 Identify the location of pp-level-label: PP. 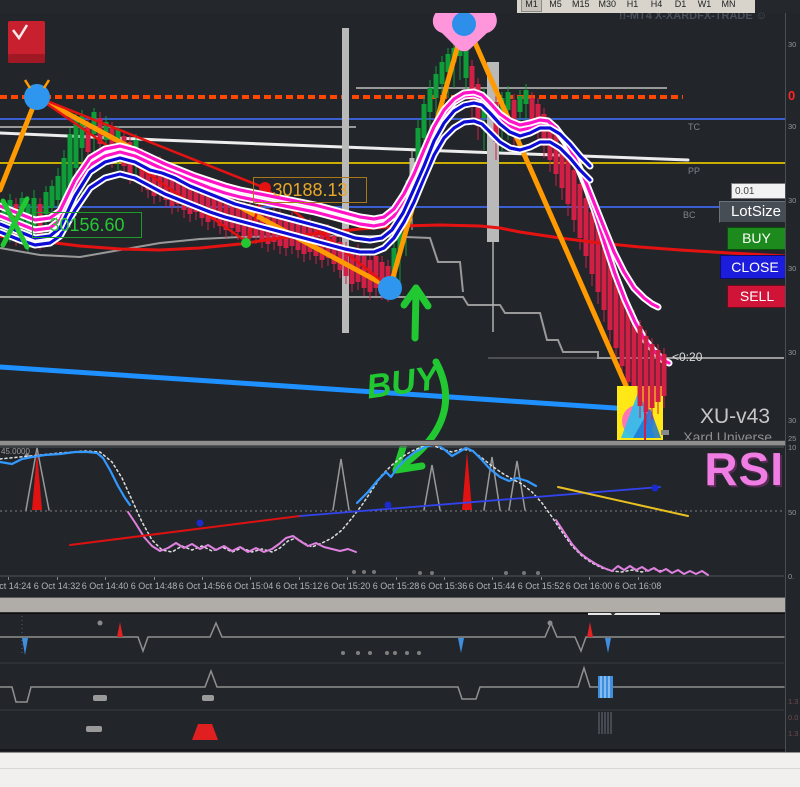
(694, 171).